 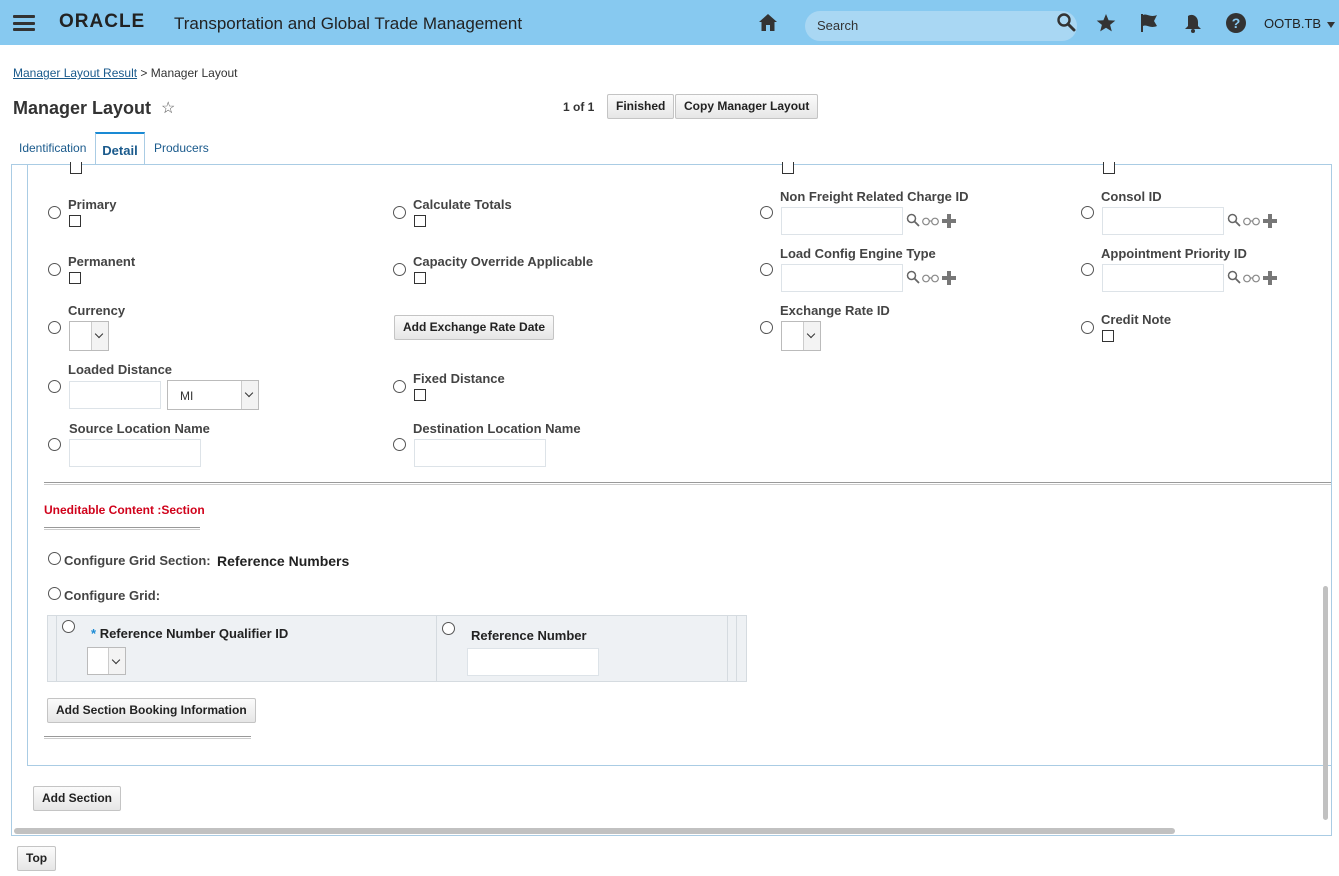 I want to click on loaded-distance-radio, so click(x=54, y=386).